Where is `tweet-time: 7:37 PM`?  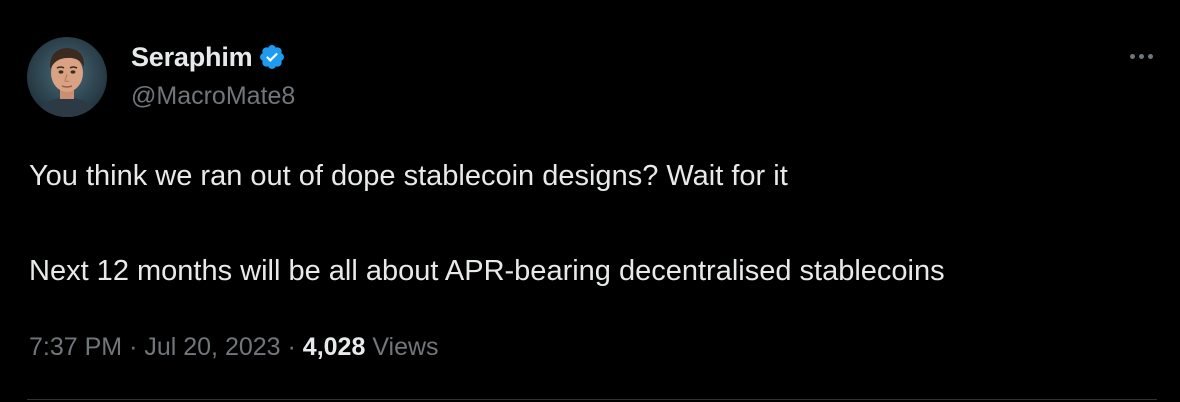 tweet-time: 7:37 PM is located at coordinates (75, 347).